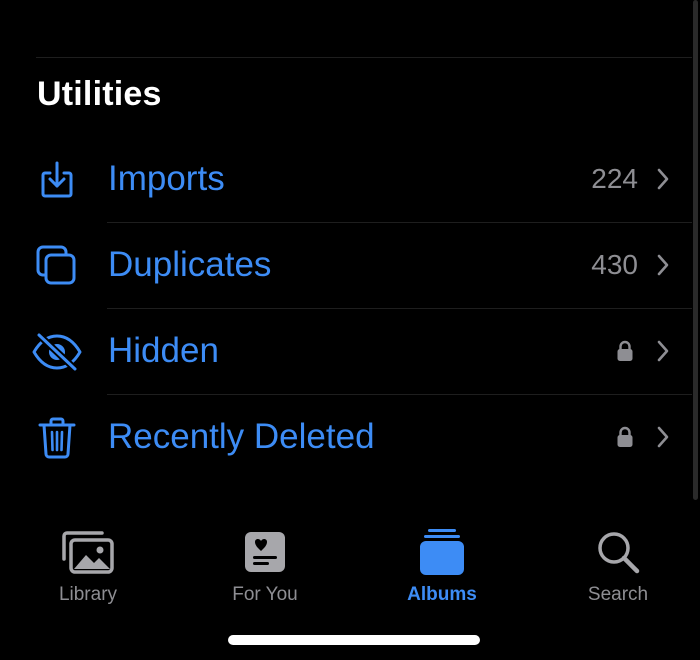  I want to click on utility-row-duplicates: Duplicates 430, so click(350, 266).